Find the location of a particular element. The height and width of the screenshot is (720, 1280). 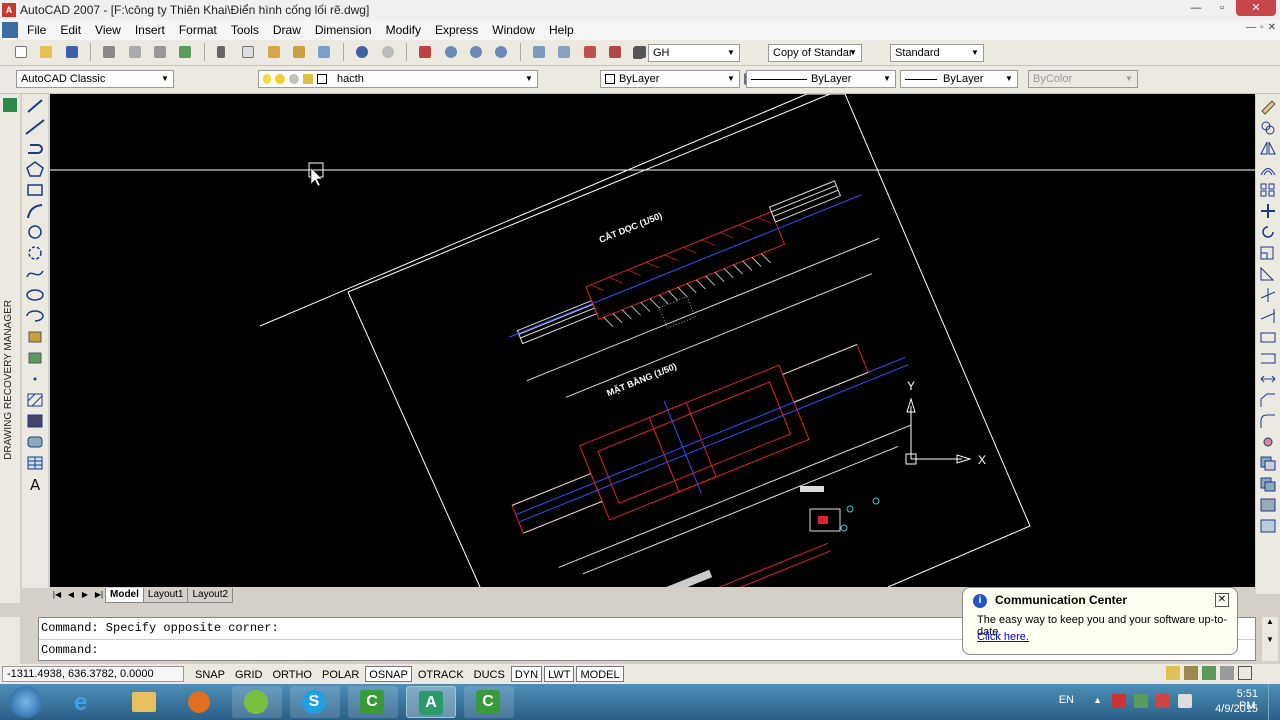

mirror-icon is located at coordinates (1268, 148).